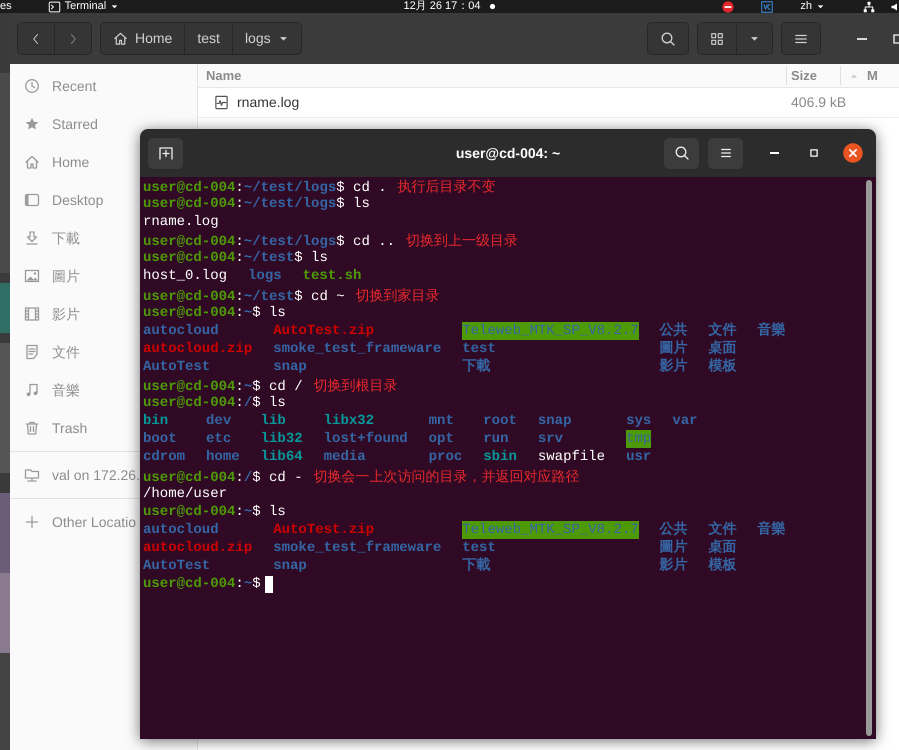 The width and height of the screenshot is (899, 750). Describe the element at coordinates (722, 349) in the screenshot. I see `listing-entry: 桌面` at that location.